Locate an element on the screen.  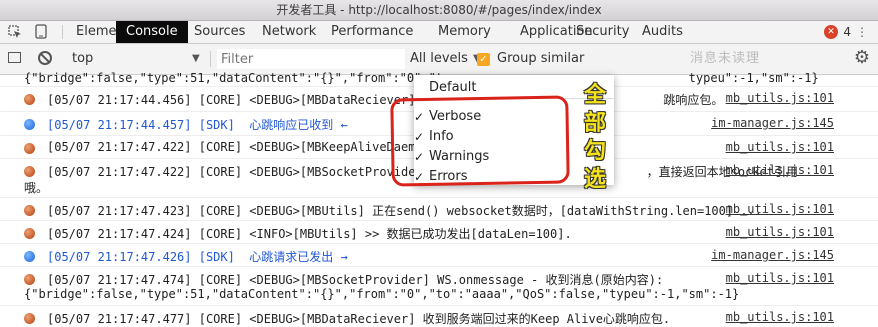
log-levels-dropdown: All levels is located at coordinates (439, 59).